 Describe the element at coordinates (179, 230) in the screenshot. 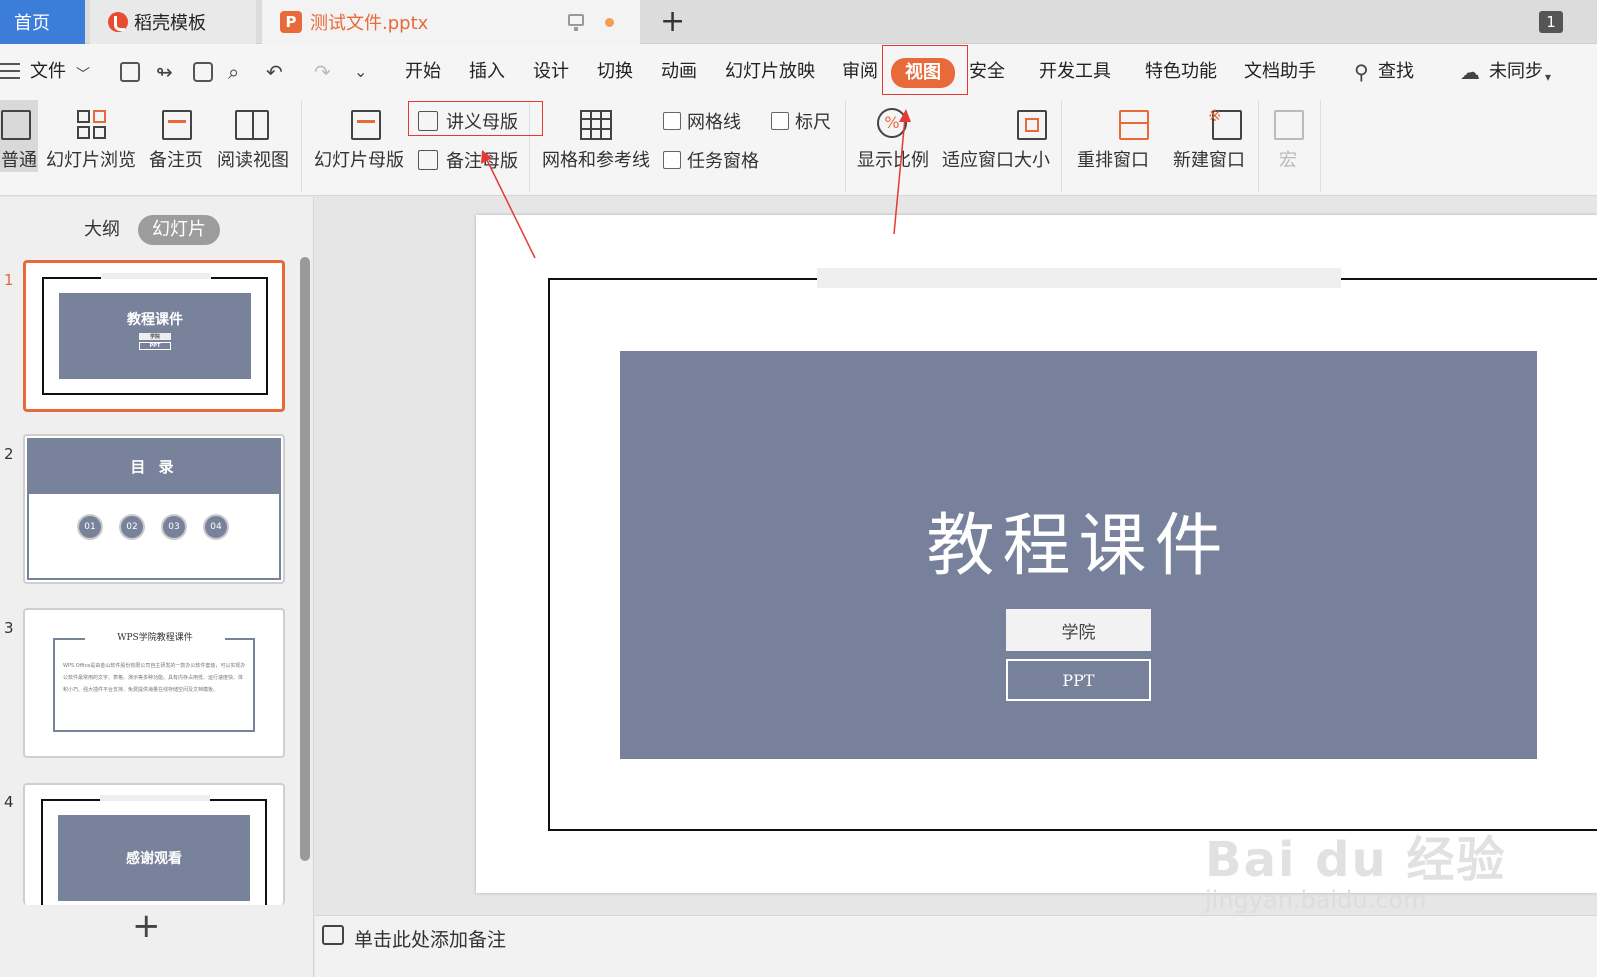

I see `slides-tab: 幻灯片` at that location.